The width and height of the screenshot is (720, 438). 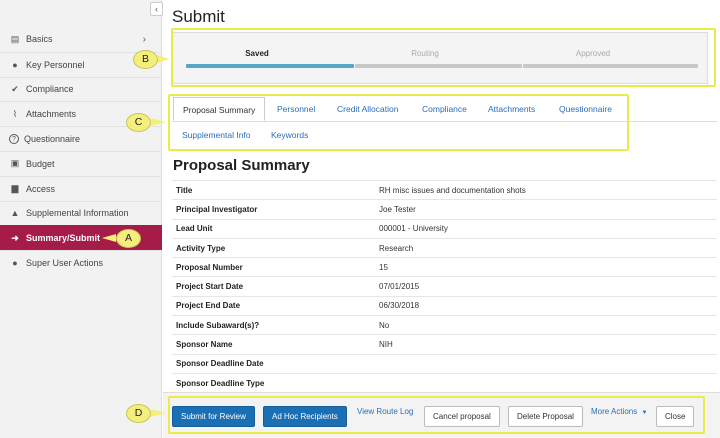 What do you see at coordinates (15, 263) in the screenshot?
I see `super-user-icon: ●` at bounding box center [15, 263].